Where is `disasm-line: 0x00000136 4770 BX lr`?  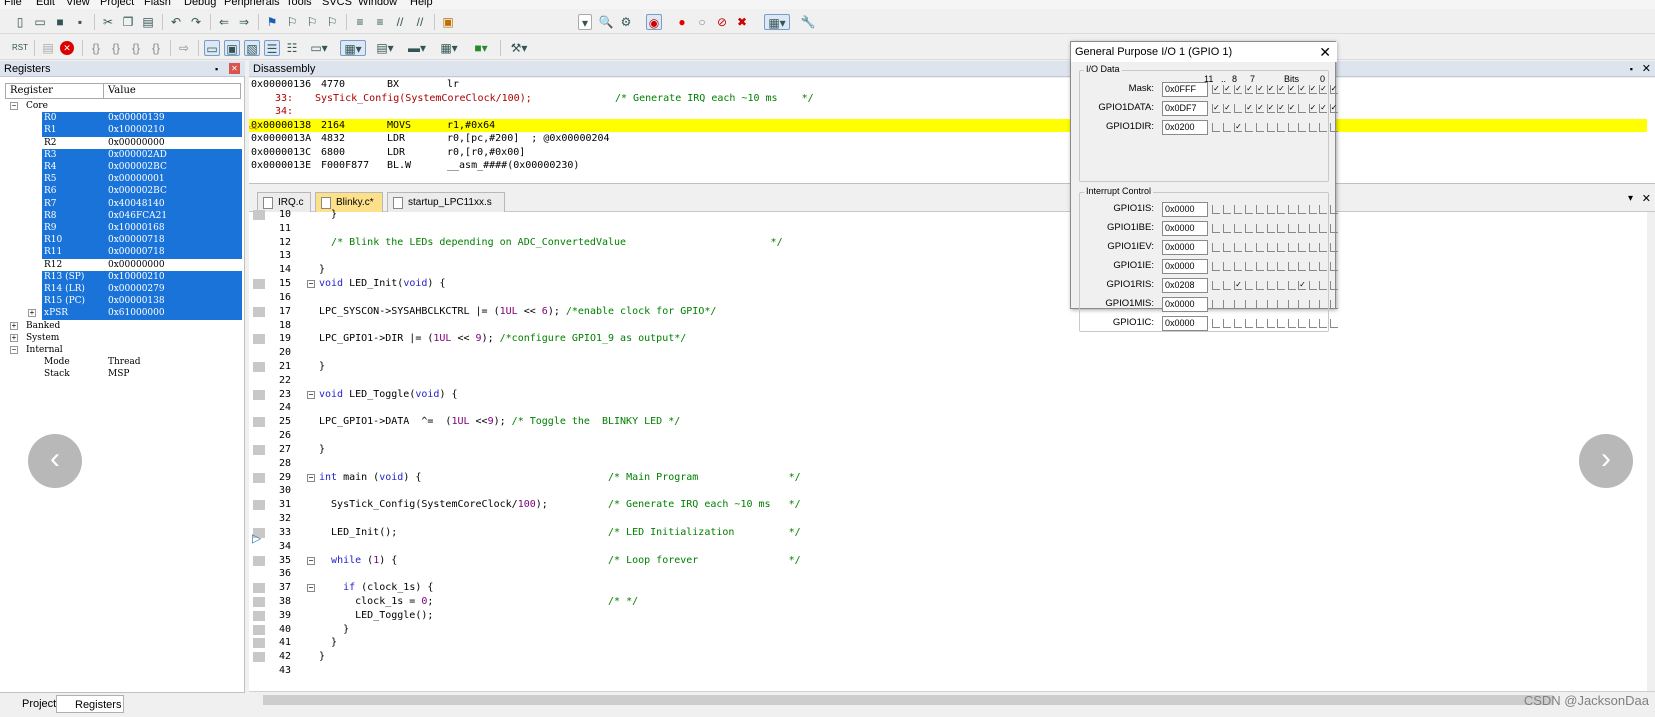
disasm-line: 0x00000136 4770 BX lr is located at coordinates (948, 85).